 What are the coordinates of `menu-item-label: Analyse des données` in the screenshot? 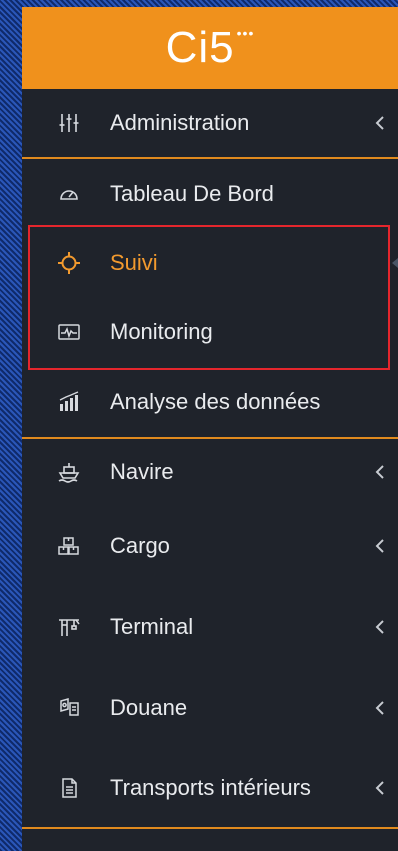 It's located at (215, 401).